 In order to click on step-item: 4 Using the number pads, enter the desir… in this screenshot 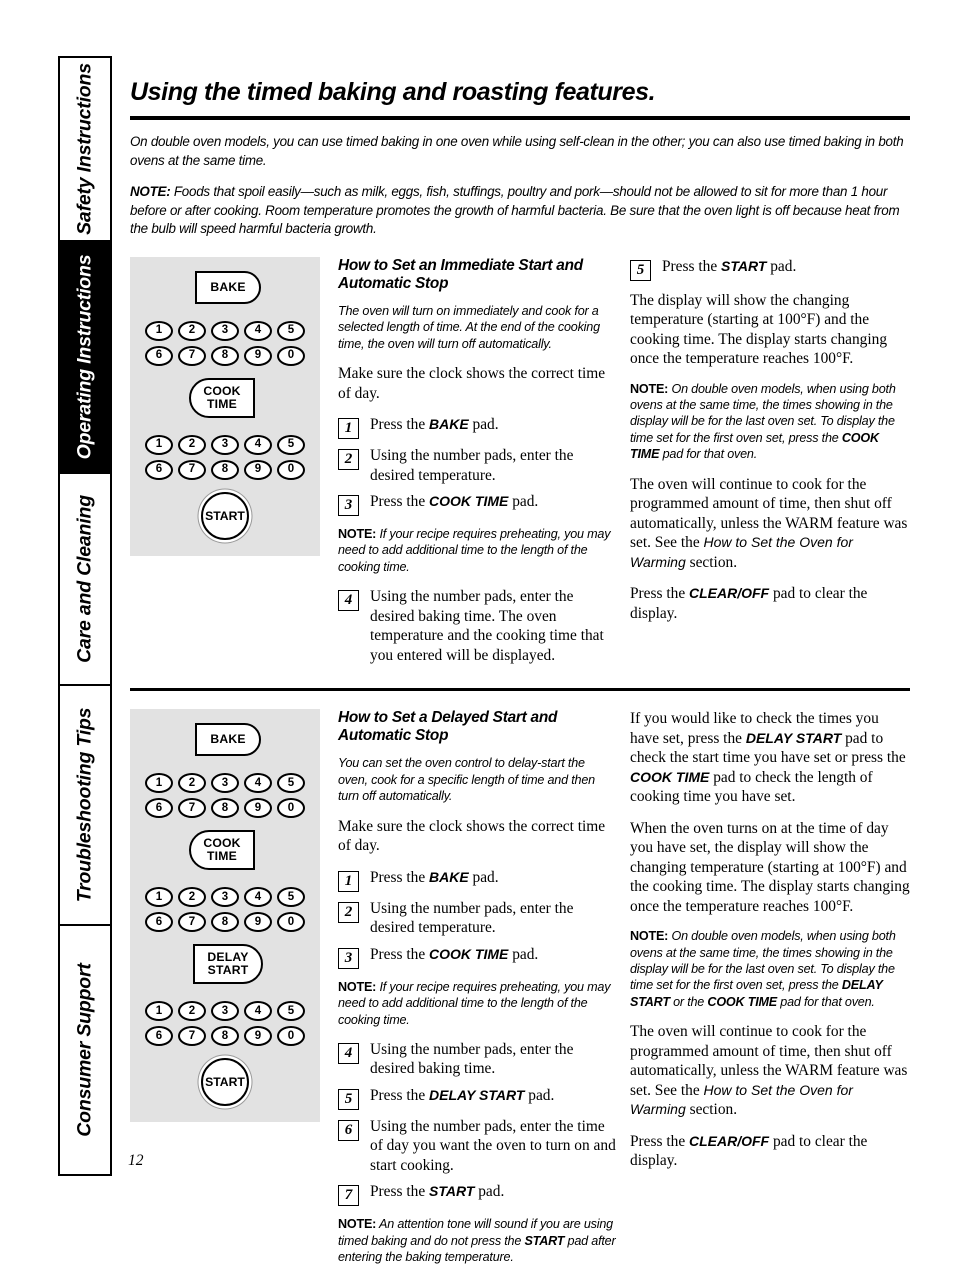, I will do `click(477, 1059)`.